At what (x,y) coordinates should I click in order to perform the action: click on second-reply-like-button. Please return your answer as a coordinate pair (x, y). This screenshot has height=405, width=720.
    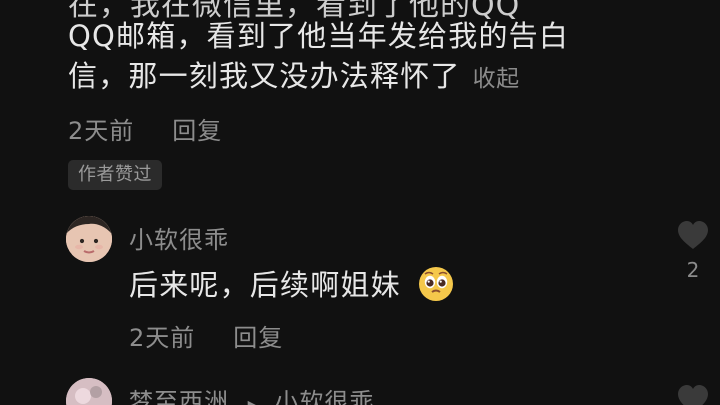
    Looking at the image, I should click on (693, 394).